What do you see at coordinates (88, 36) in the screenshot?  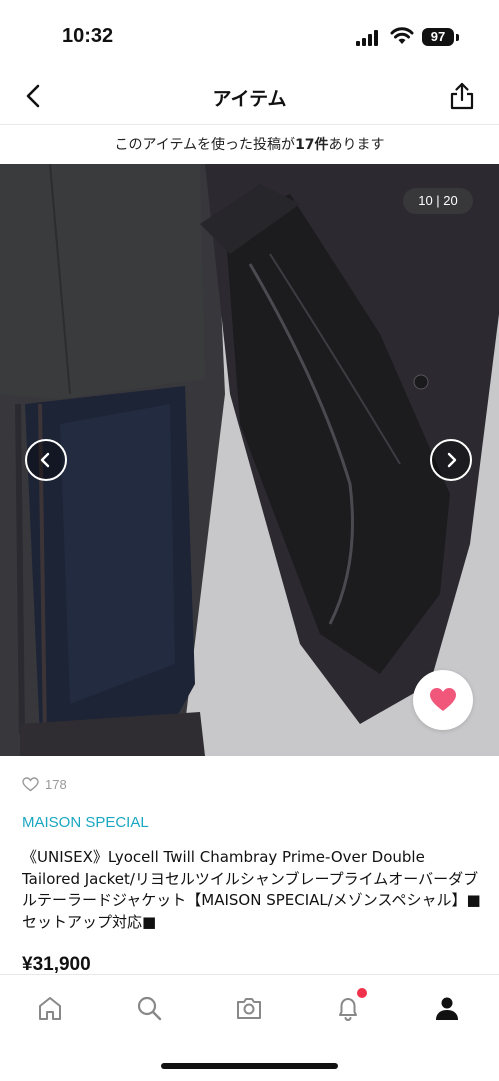 I see `status-time: 10:32` at bounding box center [88, 36].